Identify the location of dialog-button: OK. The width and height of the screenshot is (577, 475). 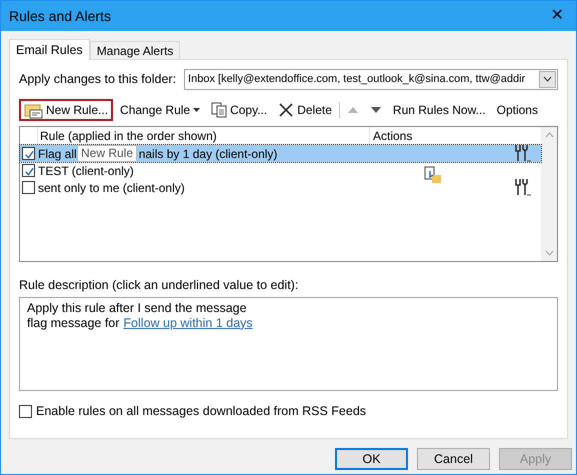
(371, 459).